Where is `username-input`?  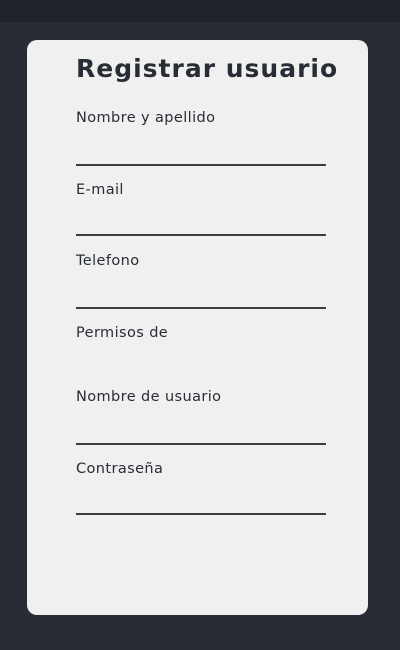 username-input is located at coordinates (201, 433).